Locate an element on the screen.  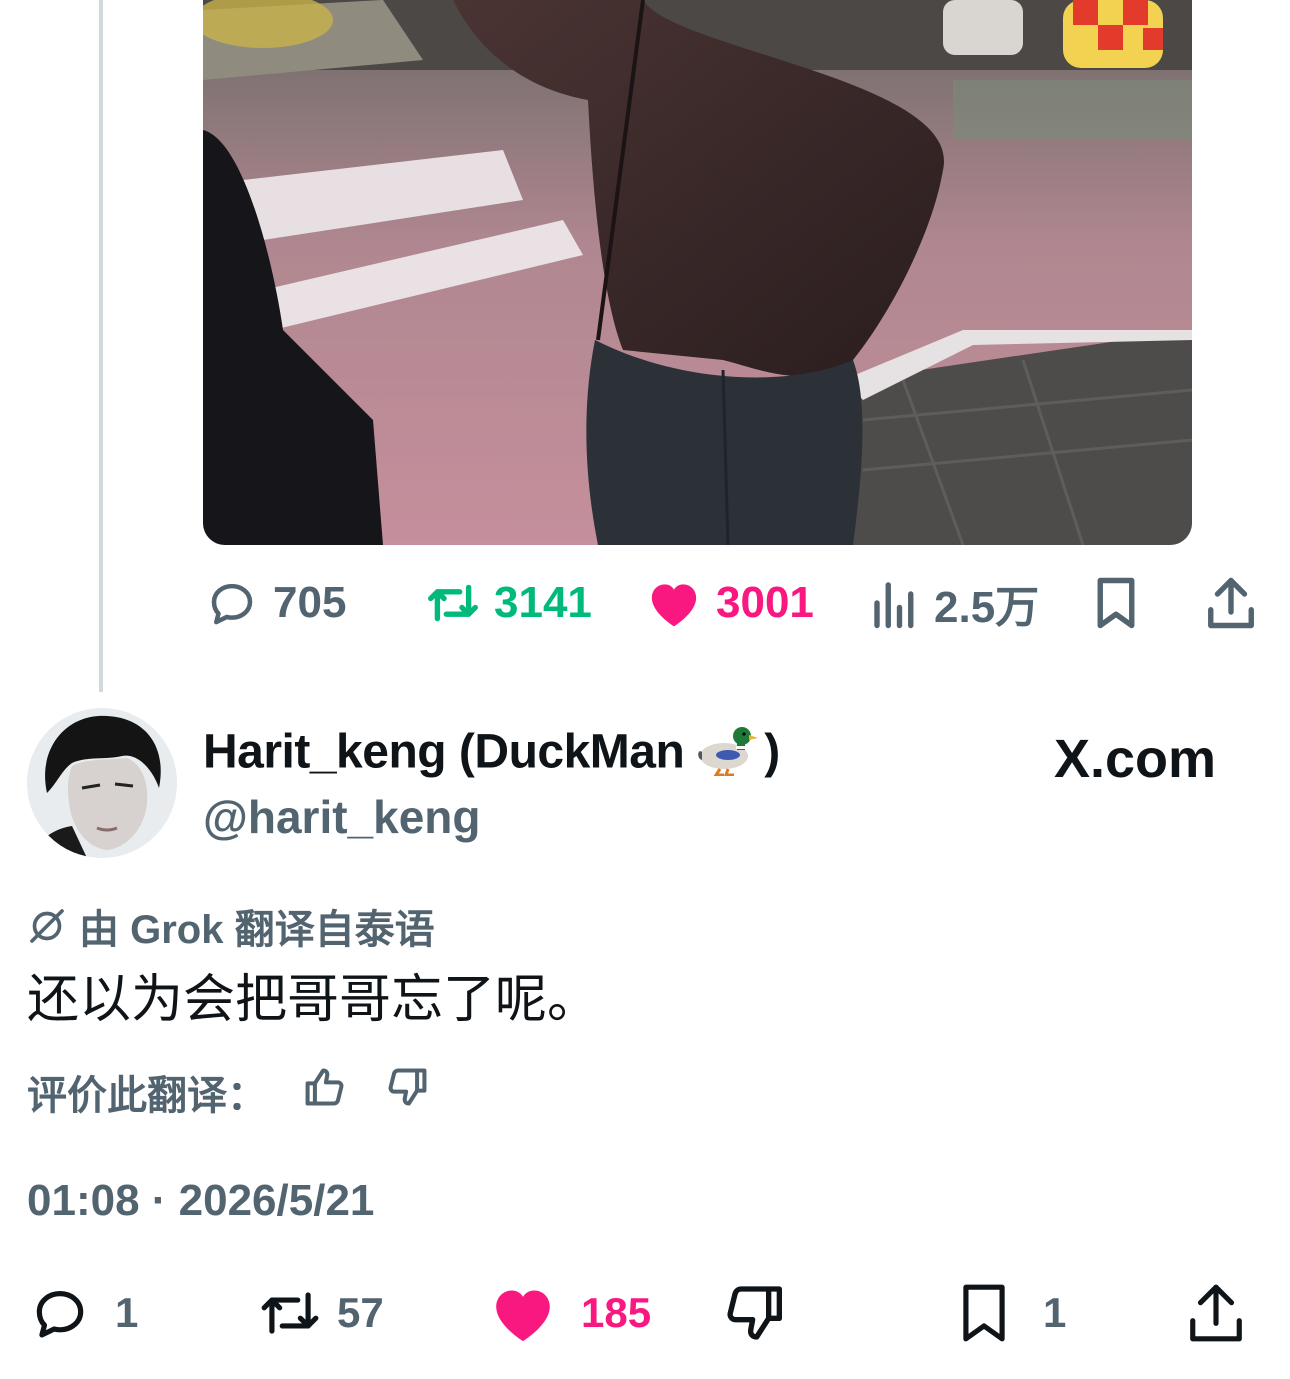
views-button: 2.5万 is located at coordinates (955, 603).